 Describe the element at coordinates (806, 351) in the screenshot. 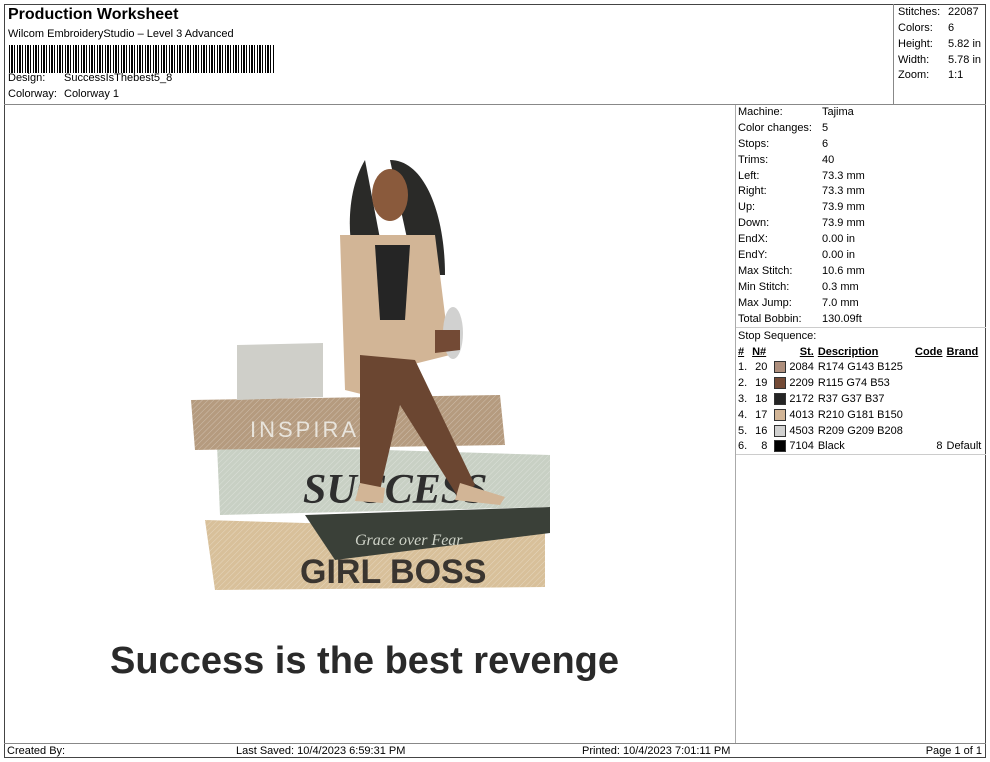

I see `col-stitches: St.` at that location.